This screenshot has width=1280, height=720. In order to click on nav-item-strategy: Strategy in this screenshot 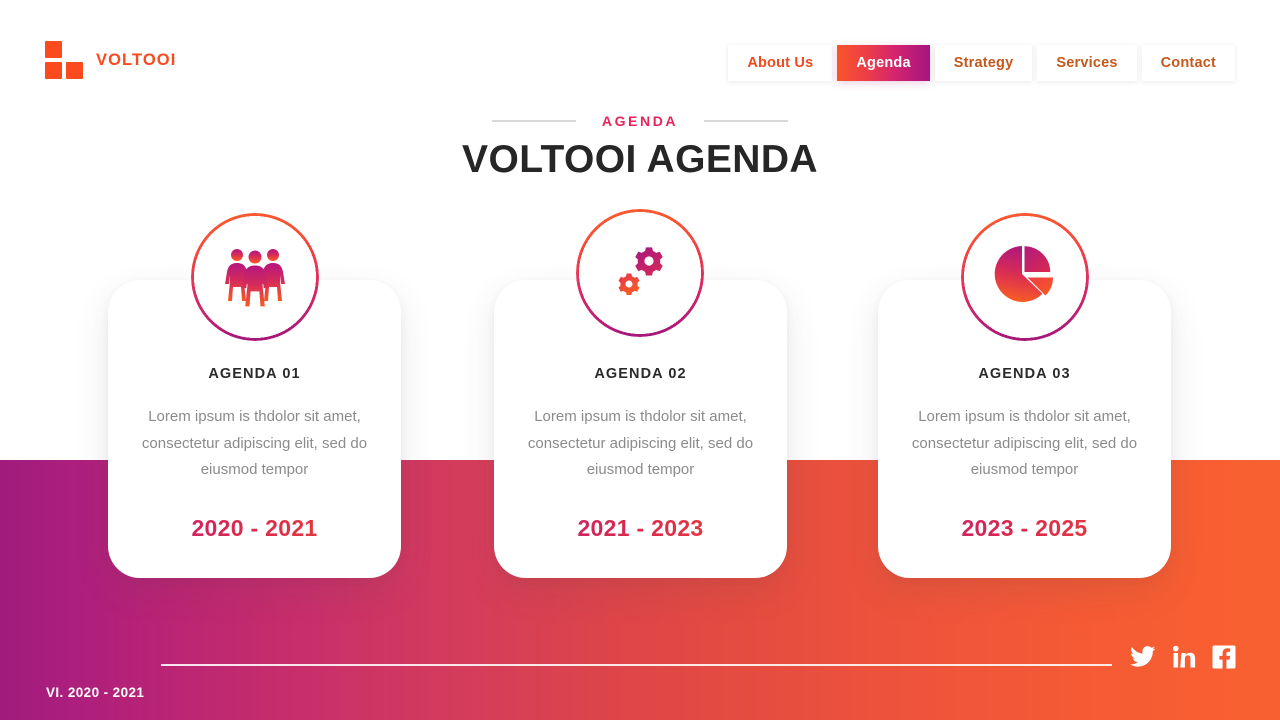, I will do `click(983, 63)`.